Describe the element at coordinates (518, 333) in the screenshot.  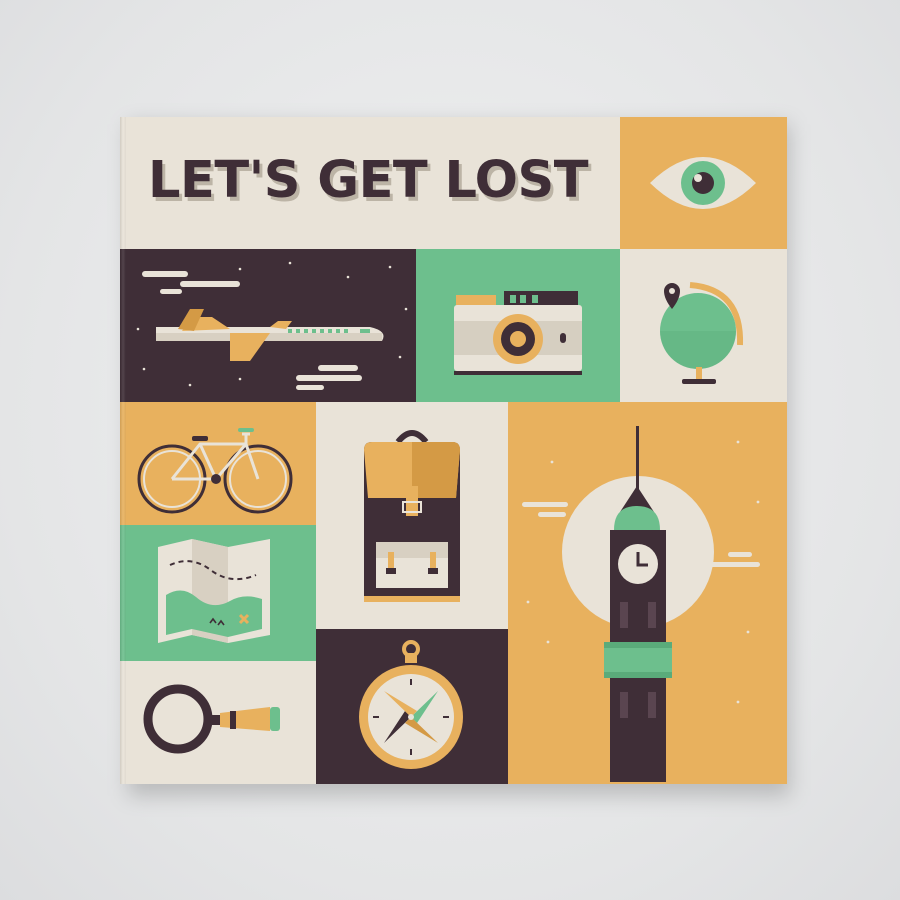
I see `camera-icon` at that location.